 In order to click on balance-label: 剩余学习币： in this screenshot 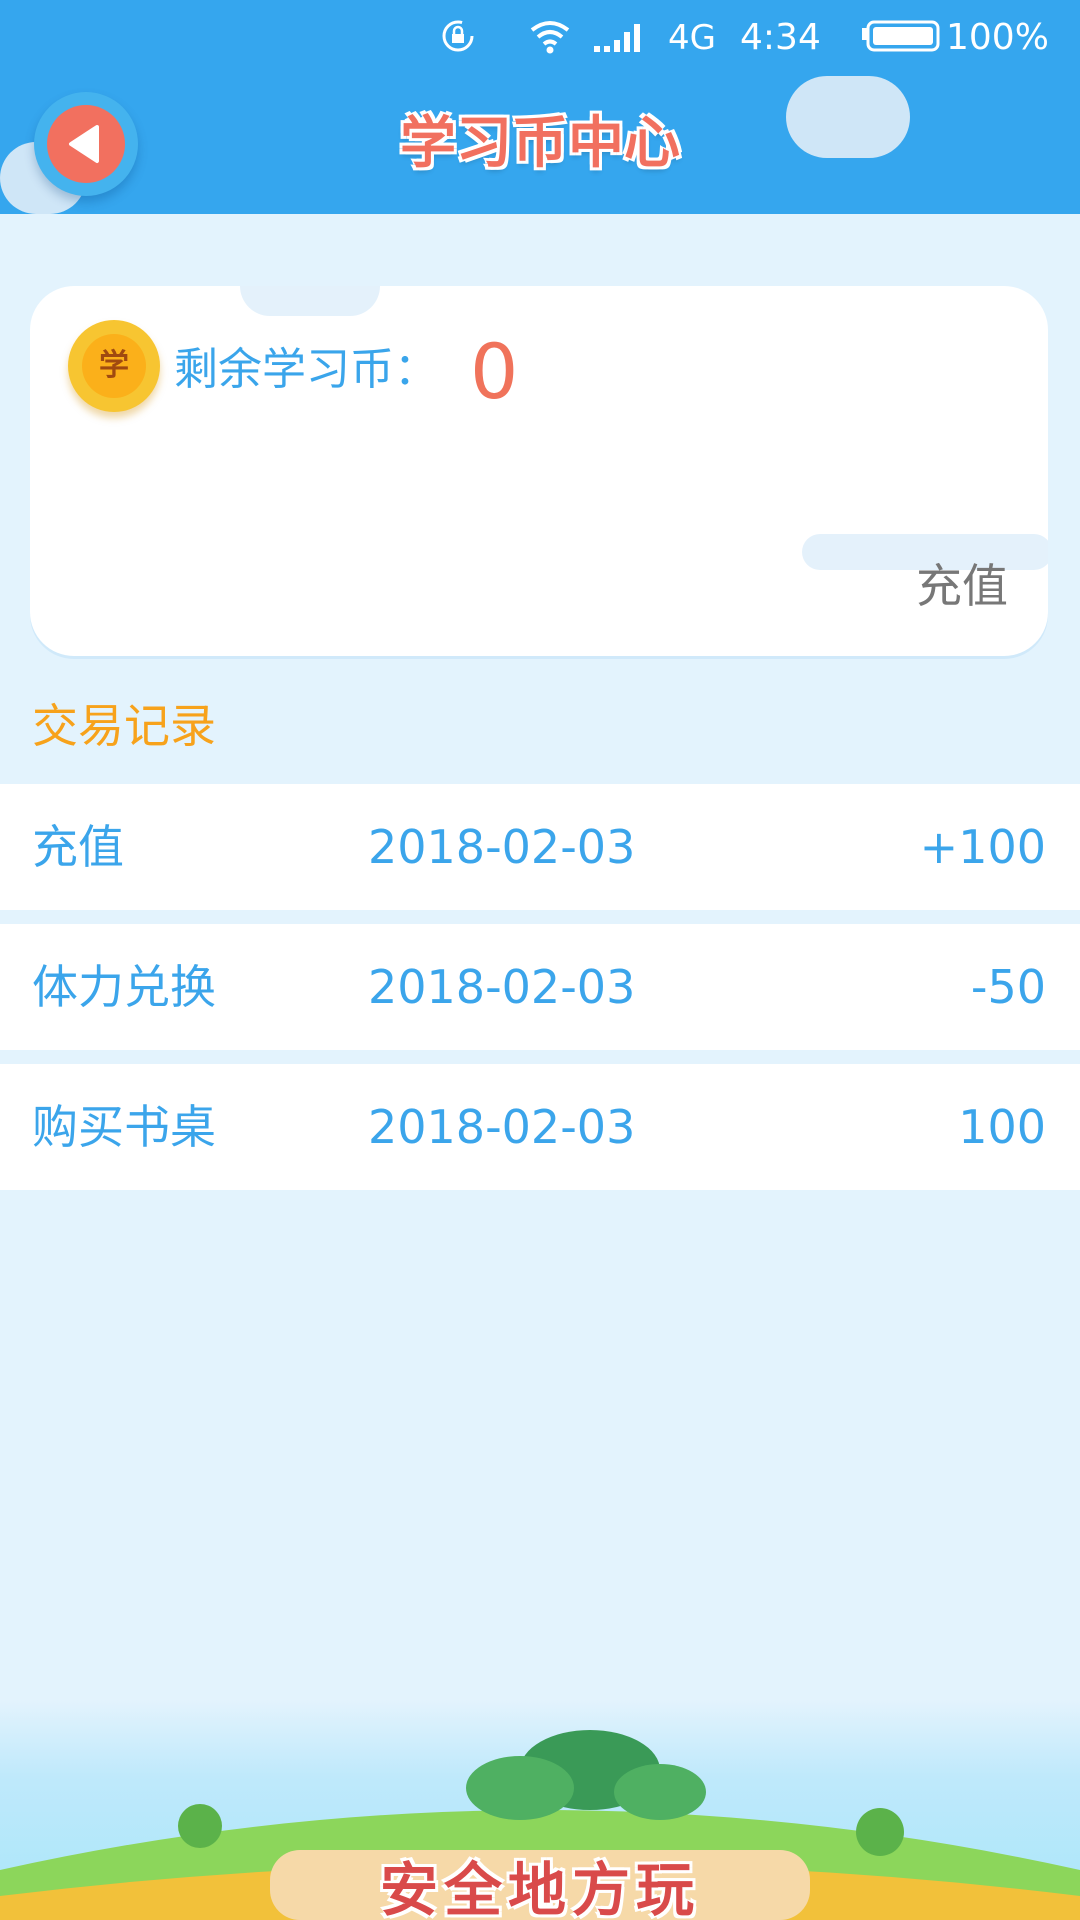, I will do `click(306, 369)`.